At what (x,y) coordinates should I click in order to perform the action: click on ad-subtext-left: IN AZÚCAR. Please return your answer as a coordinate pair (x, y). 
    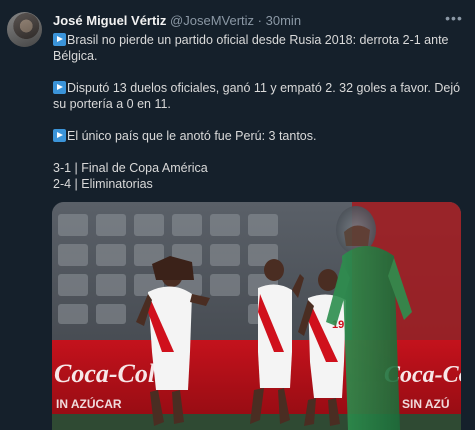
    Looking at the image, I should click on (89, 403).